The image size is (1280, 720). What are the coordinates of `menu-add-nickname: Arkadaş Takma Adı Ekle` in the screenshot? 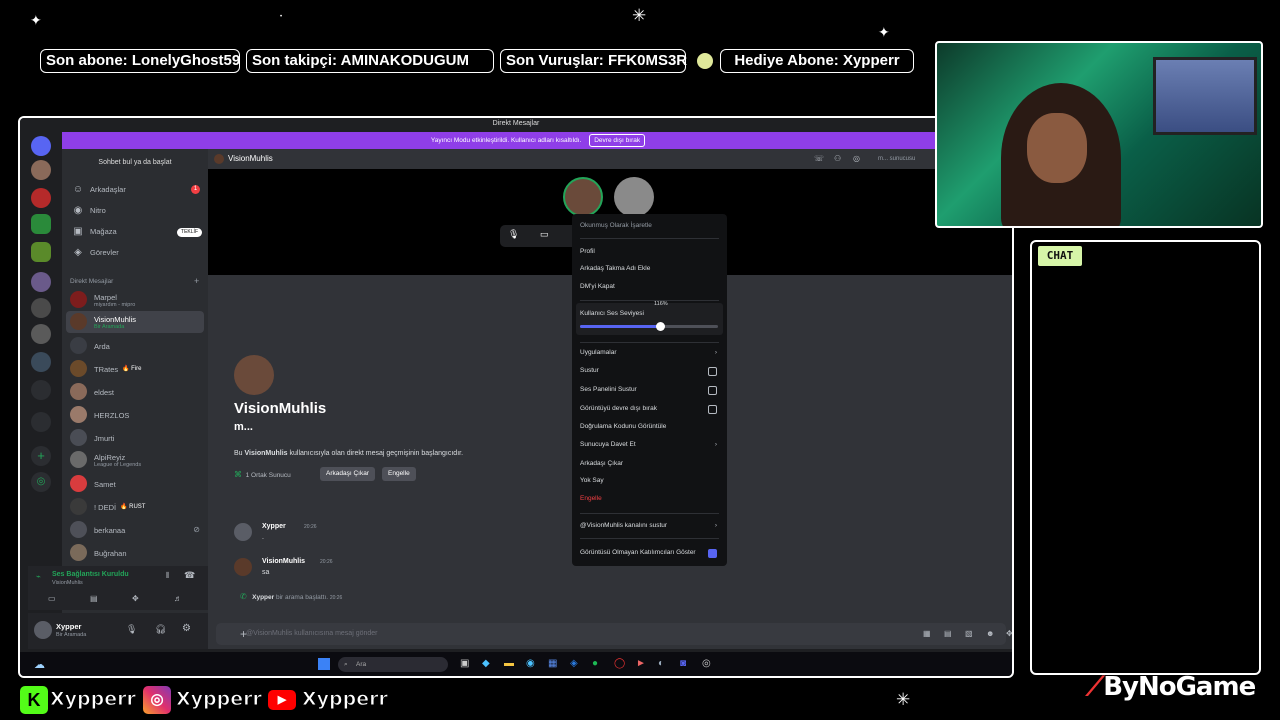 It's located at (649, 269).